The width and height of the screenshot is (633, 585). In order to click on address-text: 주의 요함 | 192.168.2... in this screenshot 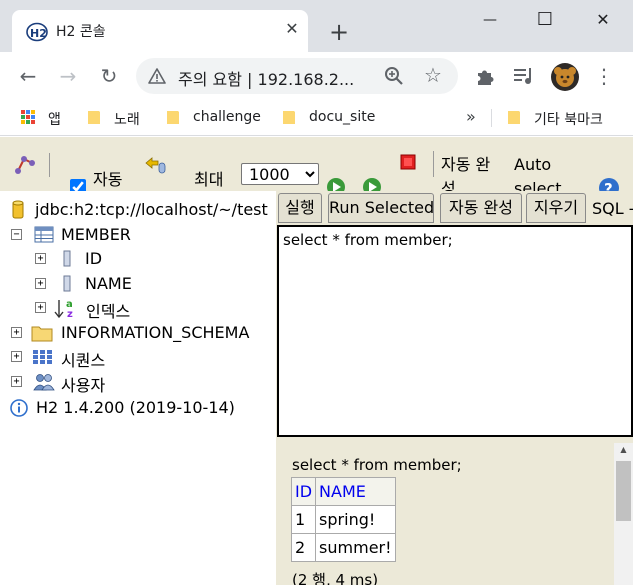, I will do `click(266, 79)`.